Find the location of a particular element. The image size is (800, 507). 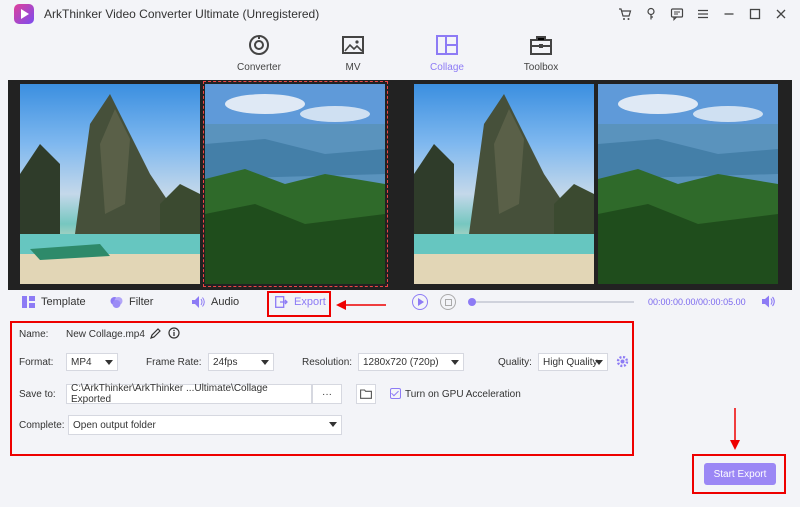

browse-label: ··· is located at coordinates (327, 394).